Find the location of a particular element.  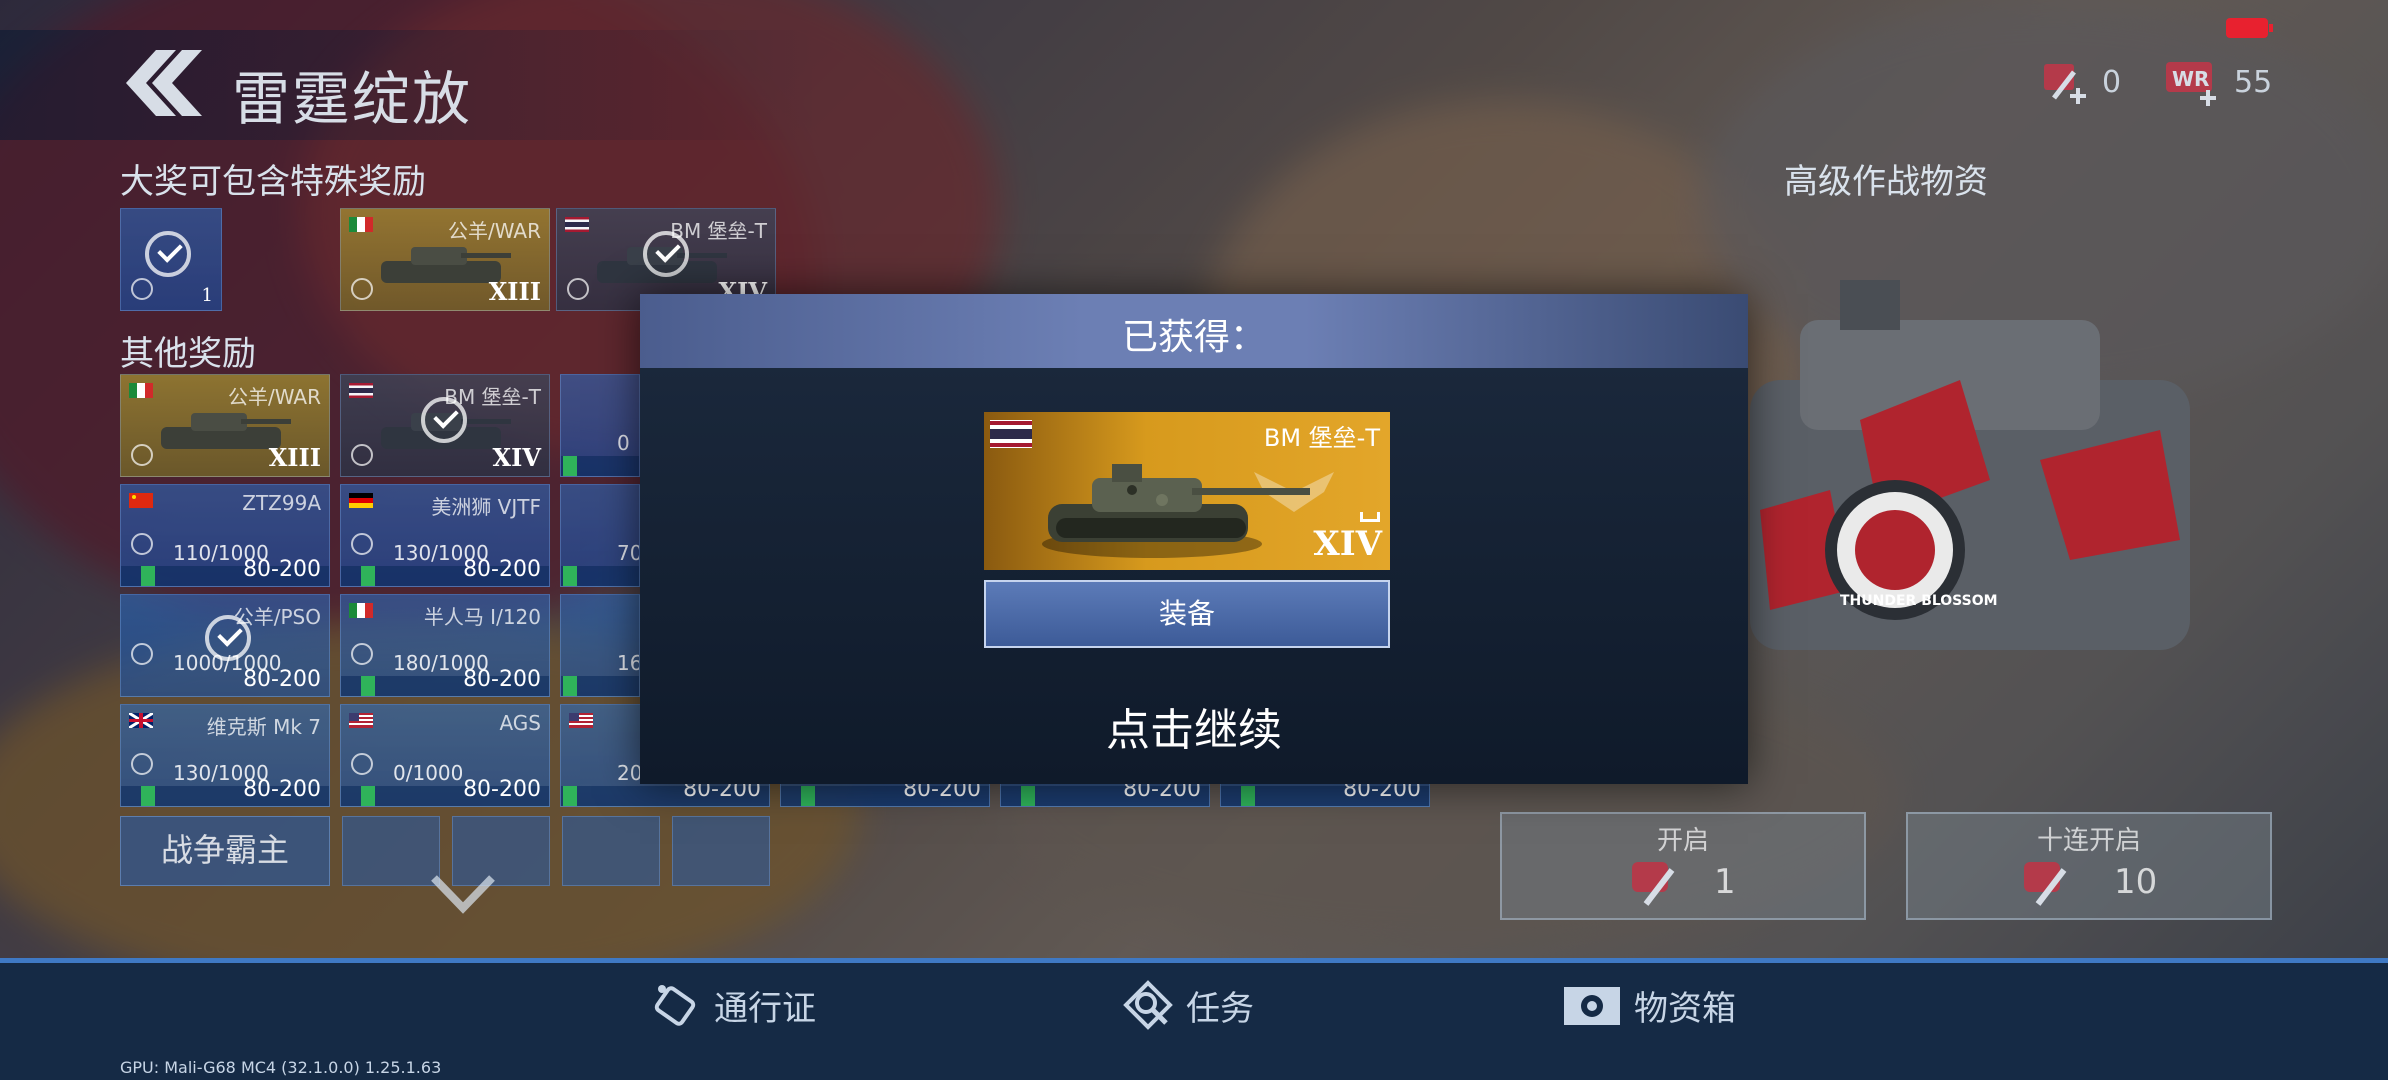

reward-tile-ram-pso: 公羊/PSO 1000/1000 80-200 is located at coordinates (225, 645).